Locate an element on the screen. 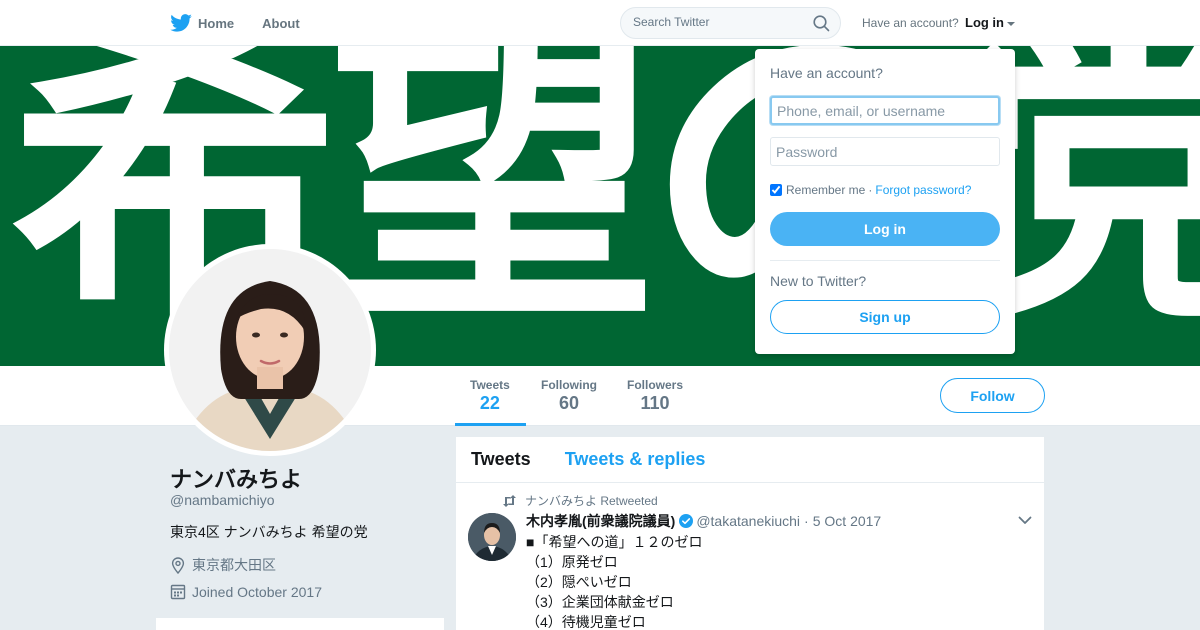 Image resolution: width=1200 pixels, height=630 pixels. signup-button: Sign up is located at coordinates (885, 317).